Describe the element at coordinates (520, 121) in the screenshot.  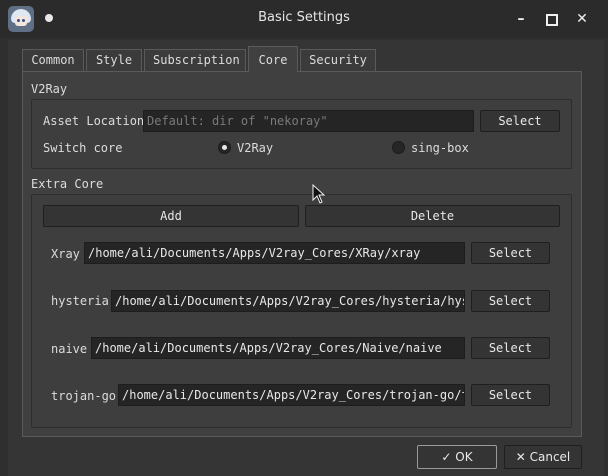
I see `asset-location-select-button: Select` at that location.